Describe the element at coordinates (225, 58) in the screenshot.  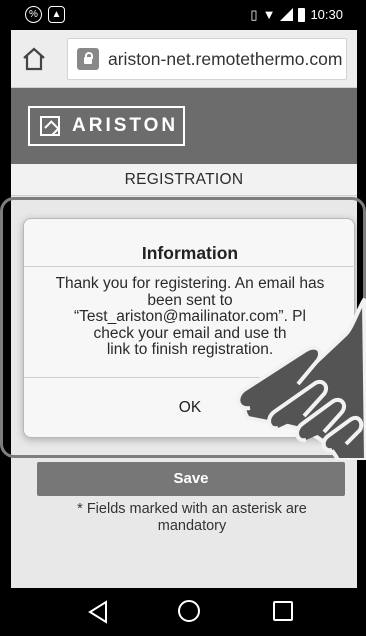
I see `url-text: ariston-net.remotethermo.com` at that location.